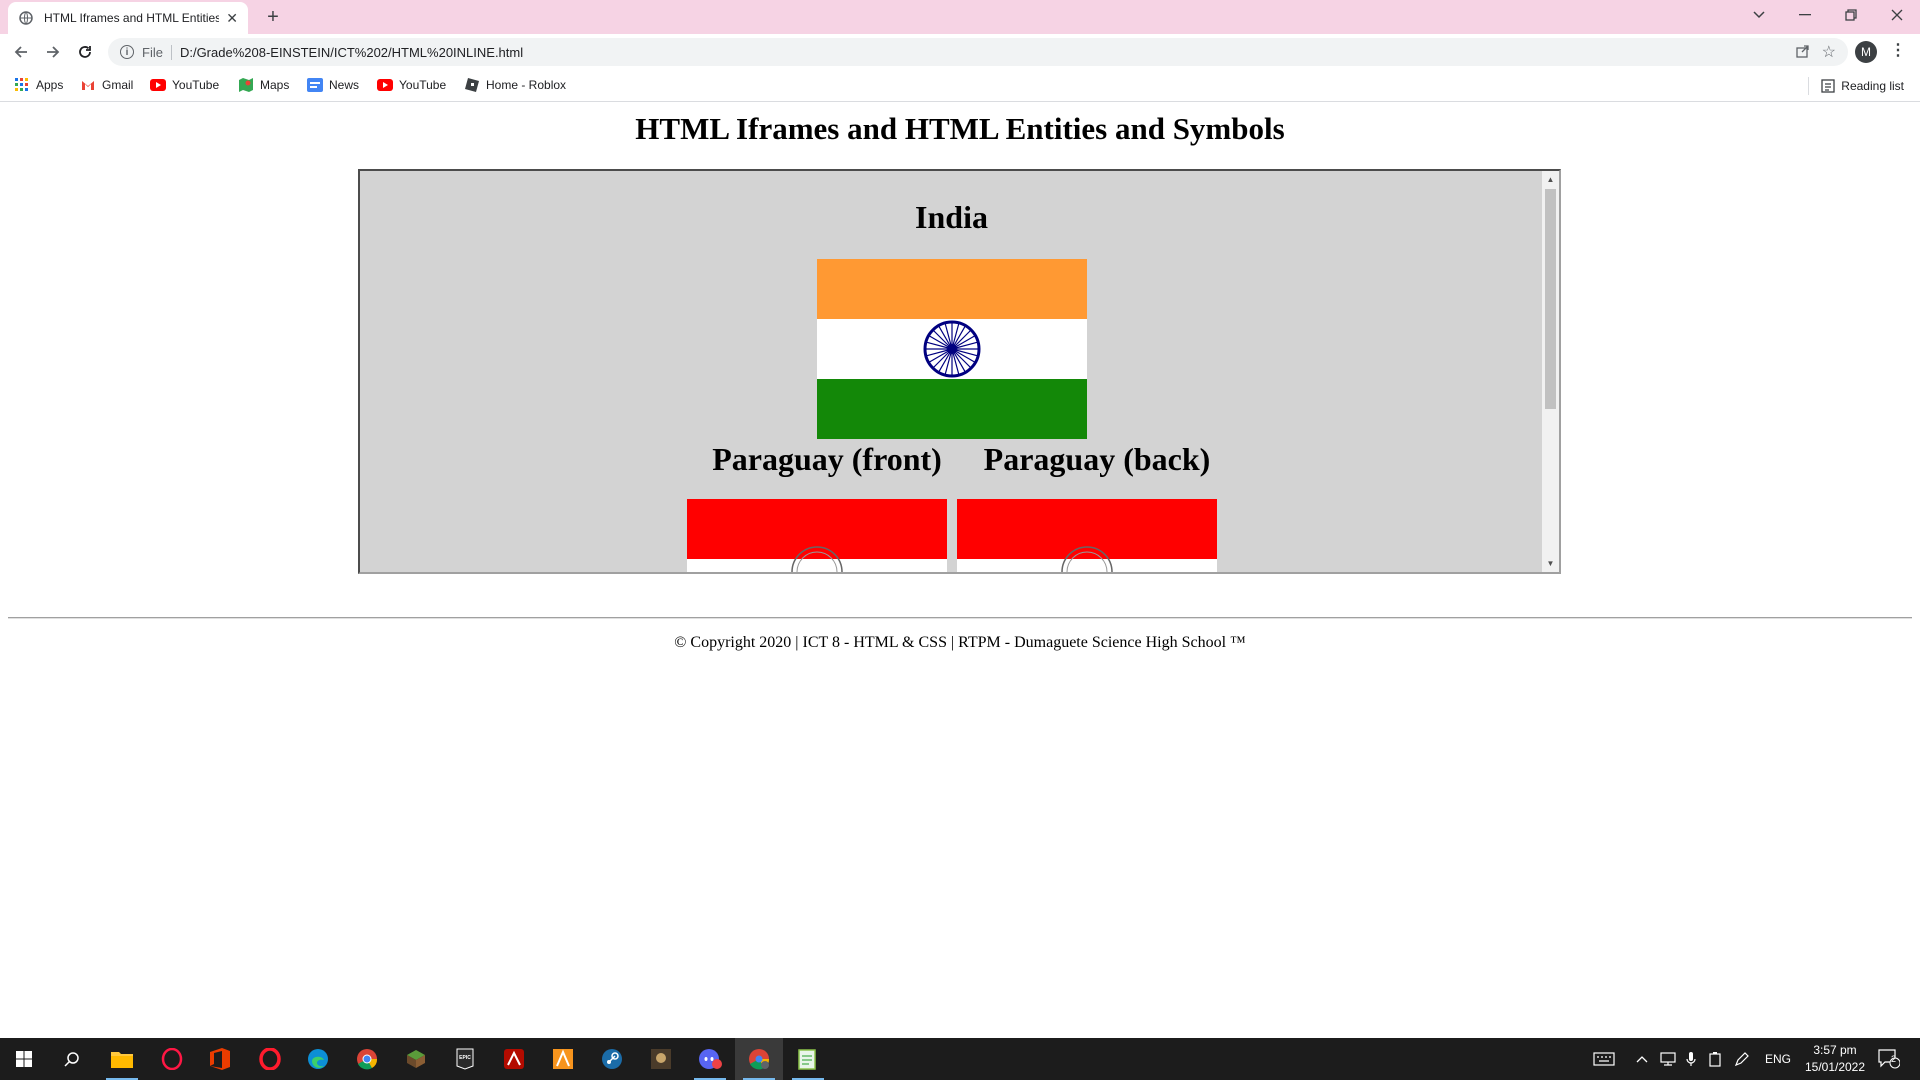 This screenshot has height=1080, width=1920. I want to click on minecraft-icon, so click(416, 1059).